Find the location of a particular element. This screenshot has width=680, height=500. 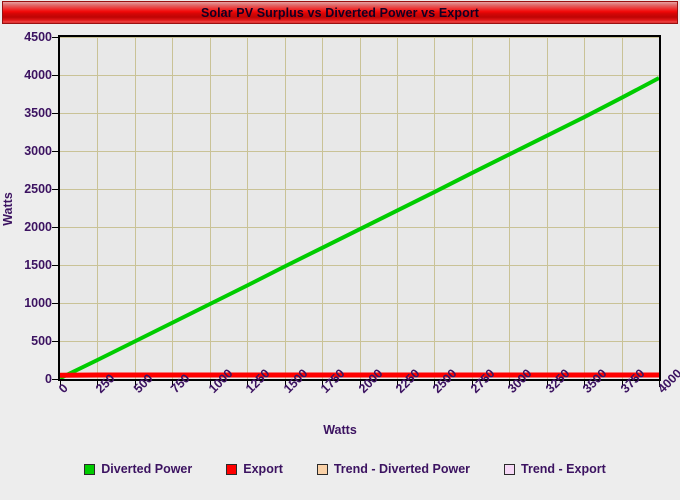

legend-label-export: Export is located at coordinates (263, 469).